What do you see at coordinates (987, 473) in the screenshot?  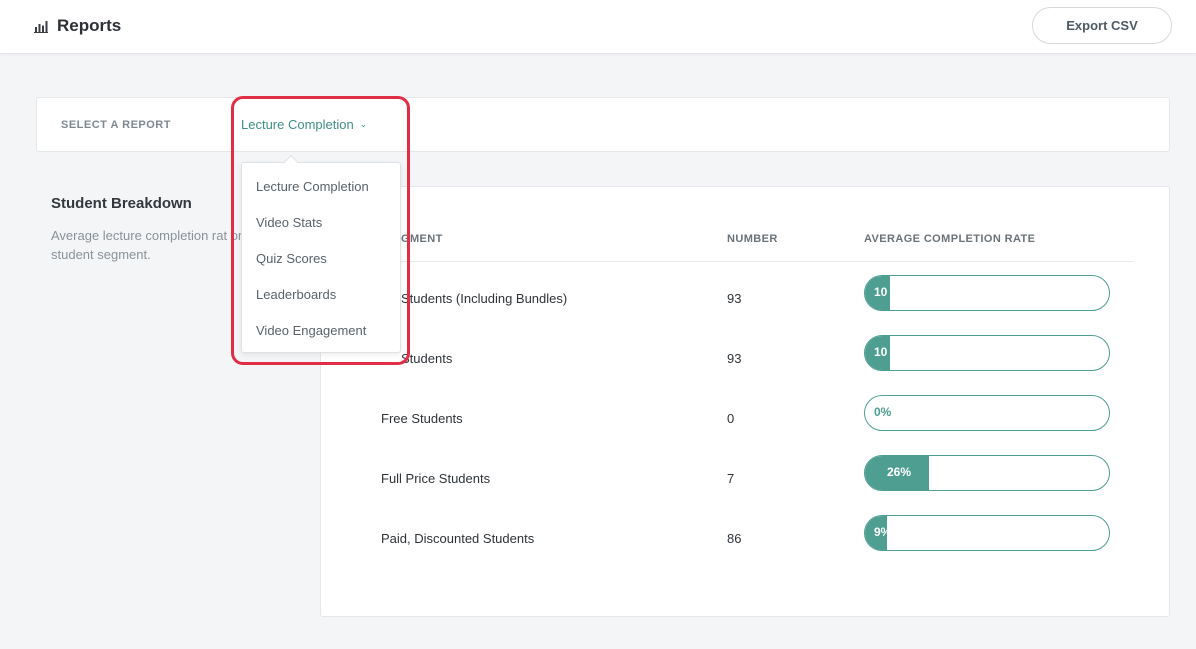 I see `completion-rate-bar: 26%` at bounding box center [987, 473].